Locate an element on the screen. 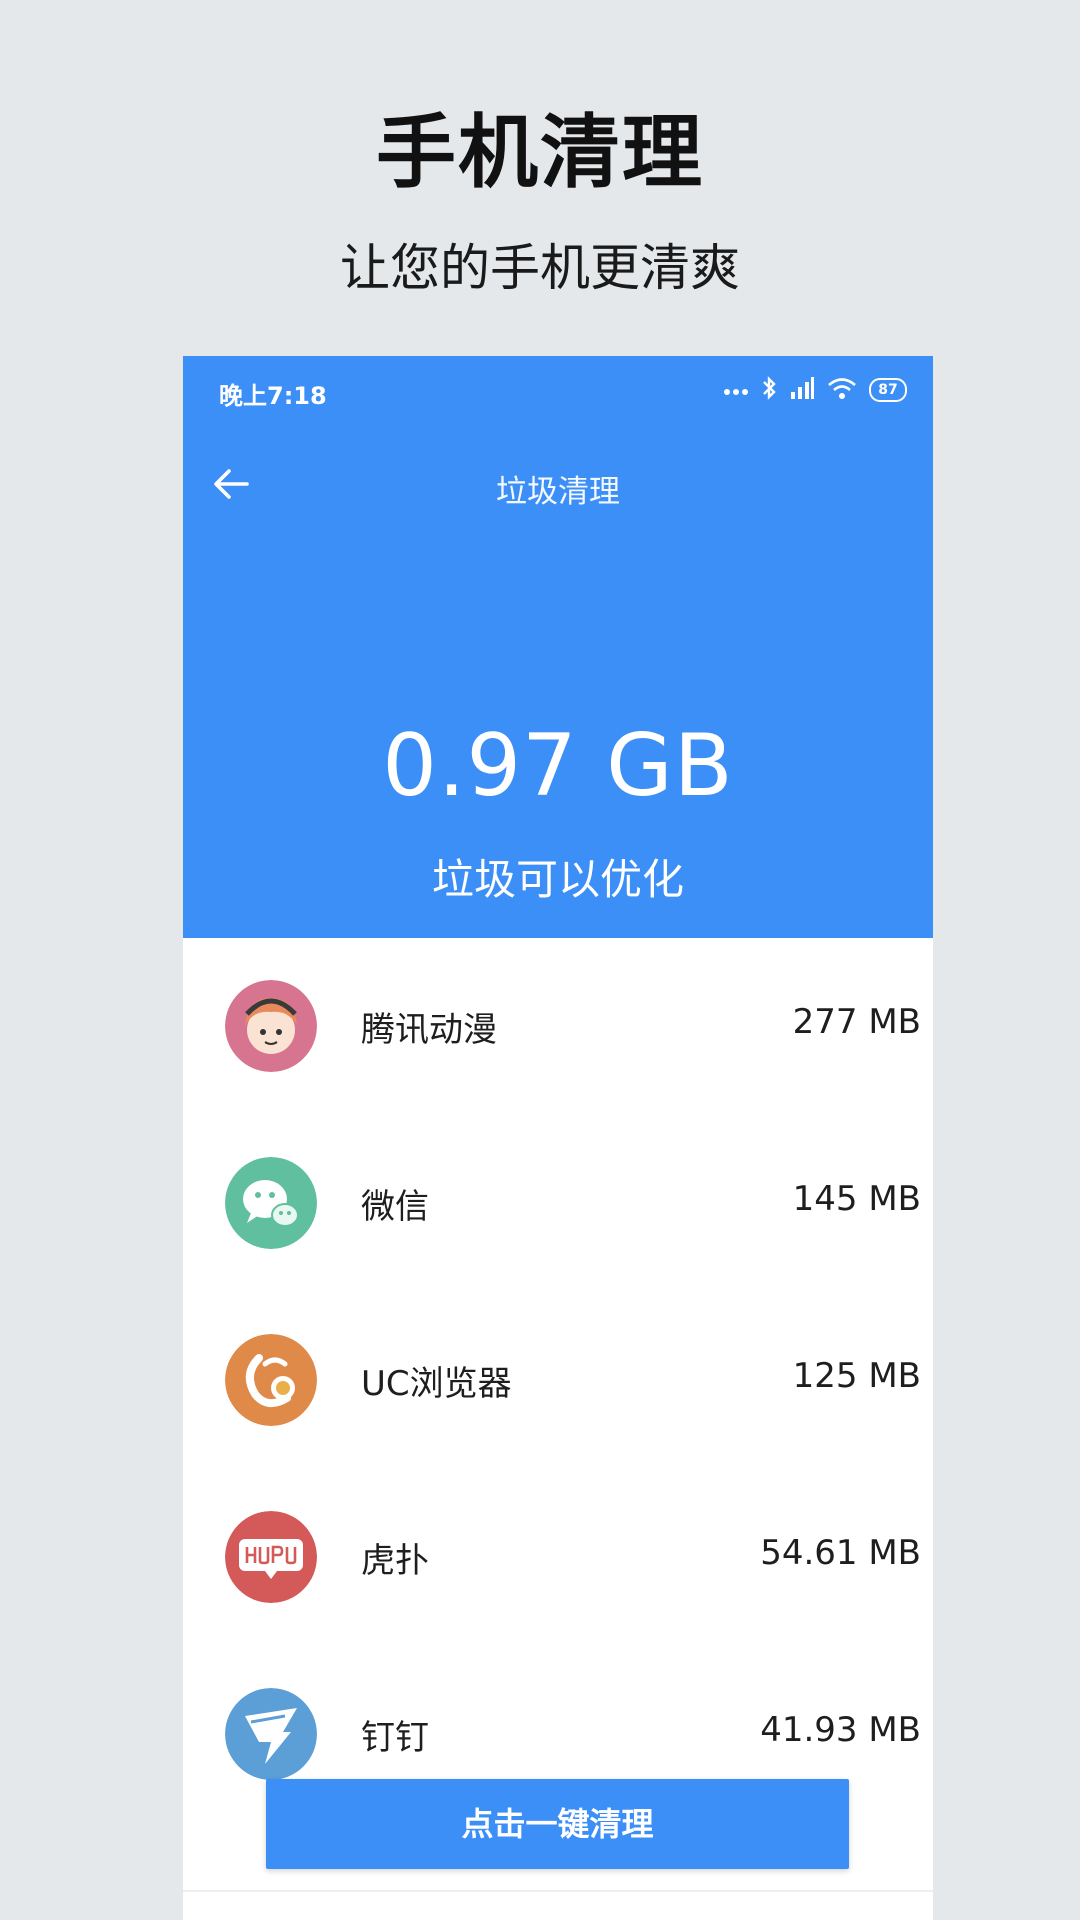 This screenshot has height=1920, width=1080. signal-dots-icon is located at coordinates (736, 390).